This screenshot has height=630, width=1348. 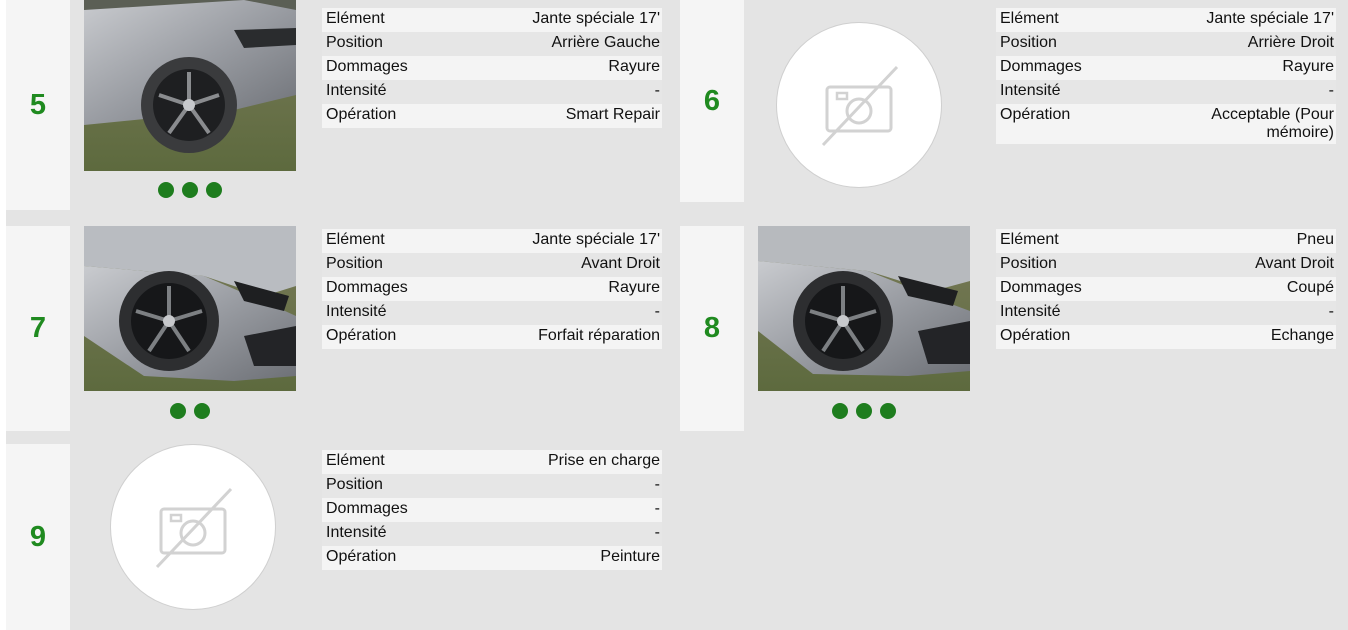 What do you see at coordinates (1166, 241) in the screenshot?
I see `detail-row: Elément Pneu` at bounding box center [1166, 241].